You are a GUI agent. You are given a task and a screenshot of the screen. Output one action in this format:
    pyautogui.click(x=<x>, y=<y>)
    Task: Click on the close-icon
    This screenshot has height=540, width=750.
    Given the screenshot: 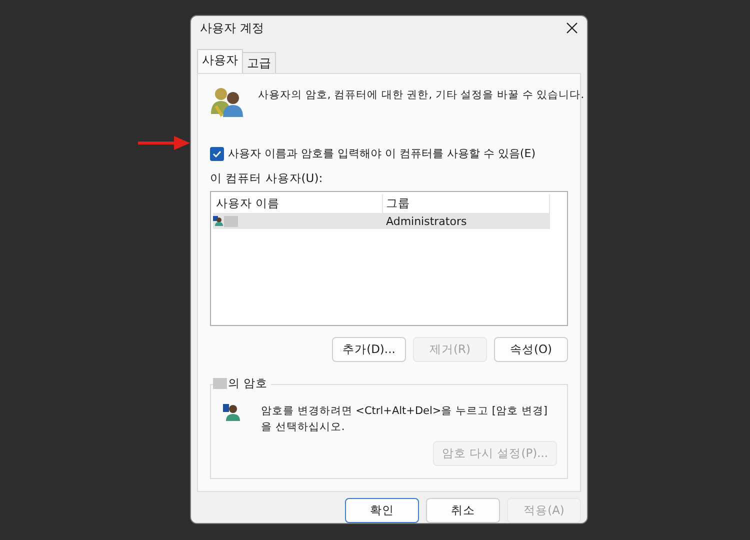 What is the action you would take?
    pyautogui.click(x=572, y=28)
    